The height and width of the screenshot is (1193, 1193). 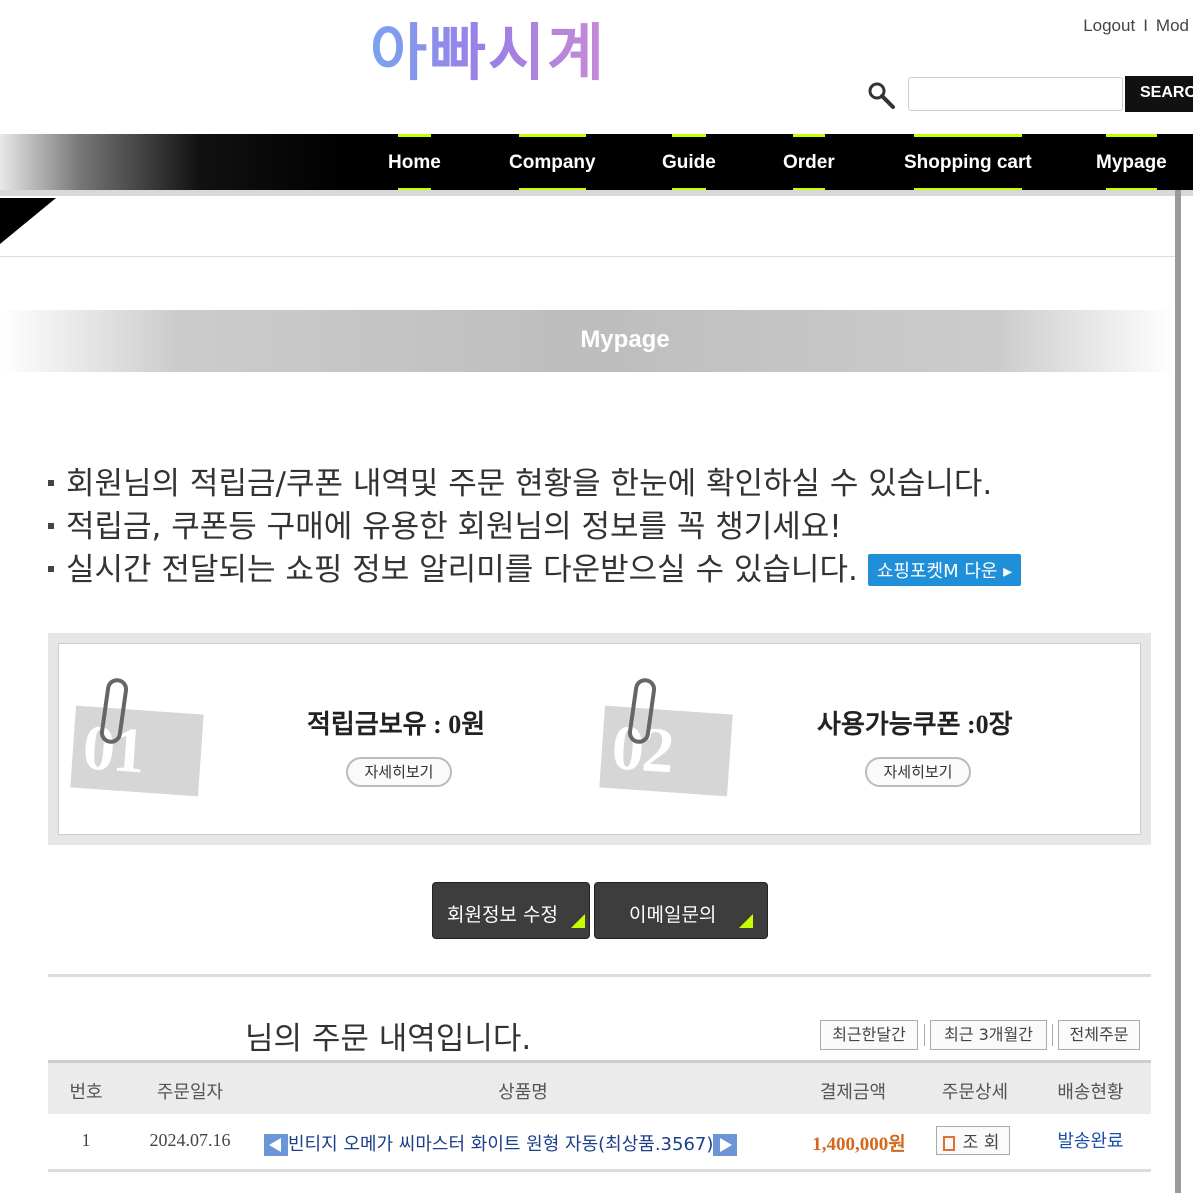 I want to click on nav-mypage: Mypage, so click(x=1131, y=162).